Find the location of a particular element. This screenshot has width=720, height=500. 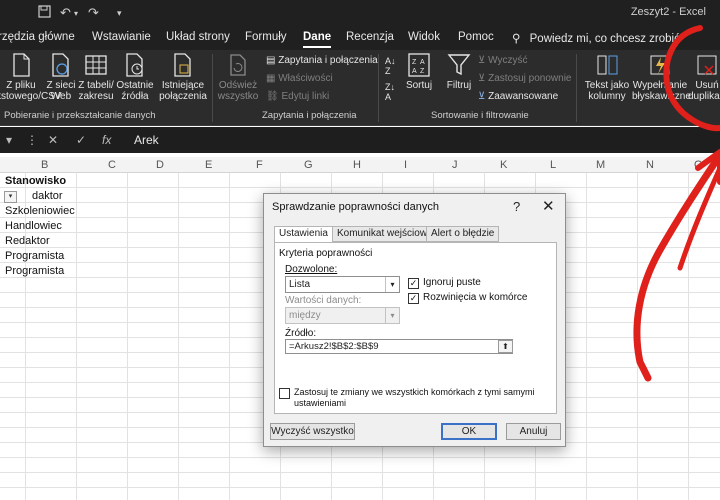

table-row: Szkoleniowiec is located at coordinates (40, 211).